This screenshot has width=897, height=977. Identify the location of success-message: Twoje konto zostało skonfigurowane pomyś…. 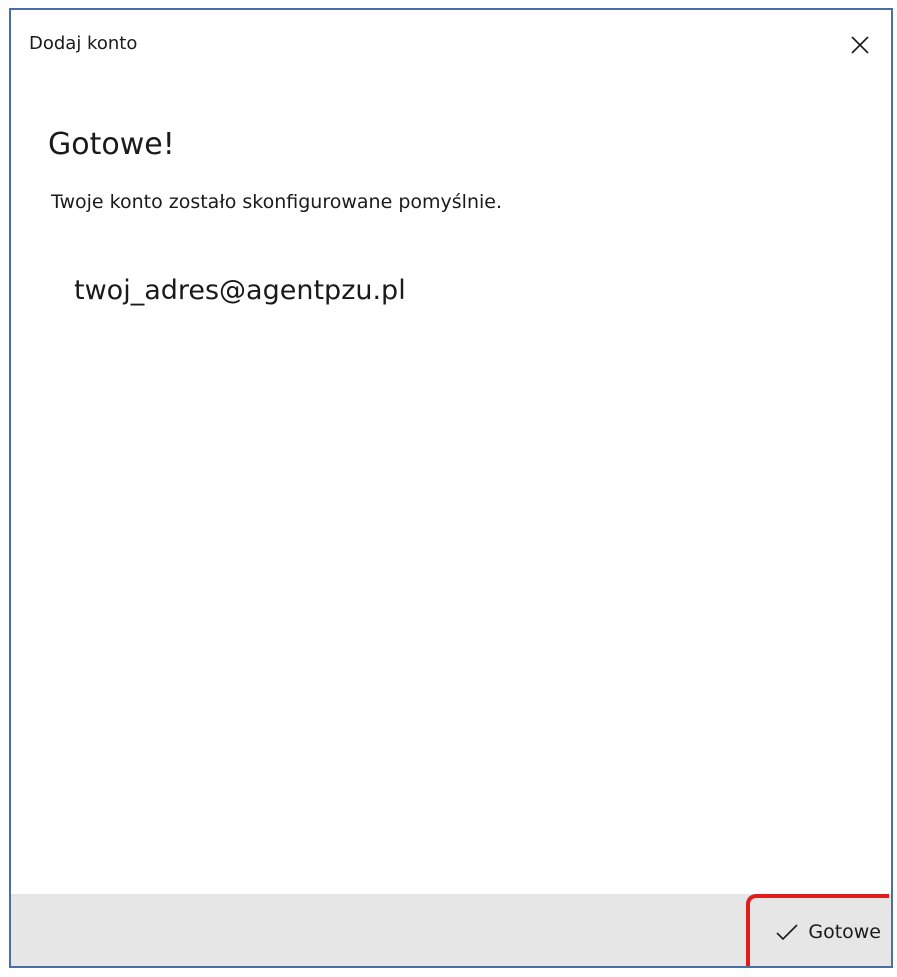
(276, 202).